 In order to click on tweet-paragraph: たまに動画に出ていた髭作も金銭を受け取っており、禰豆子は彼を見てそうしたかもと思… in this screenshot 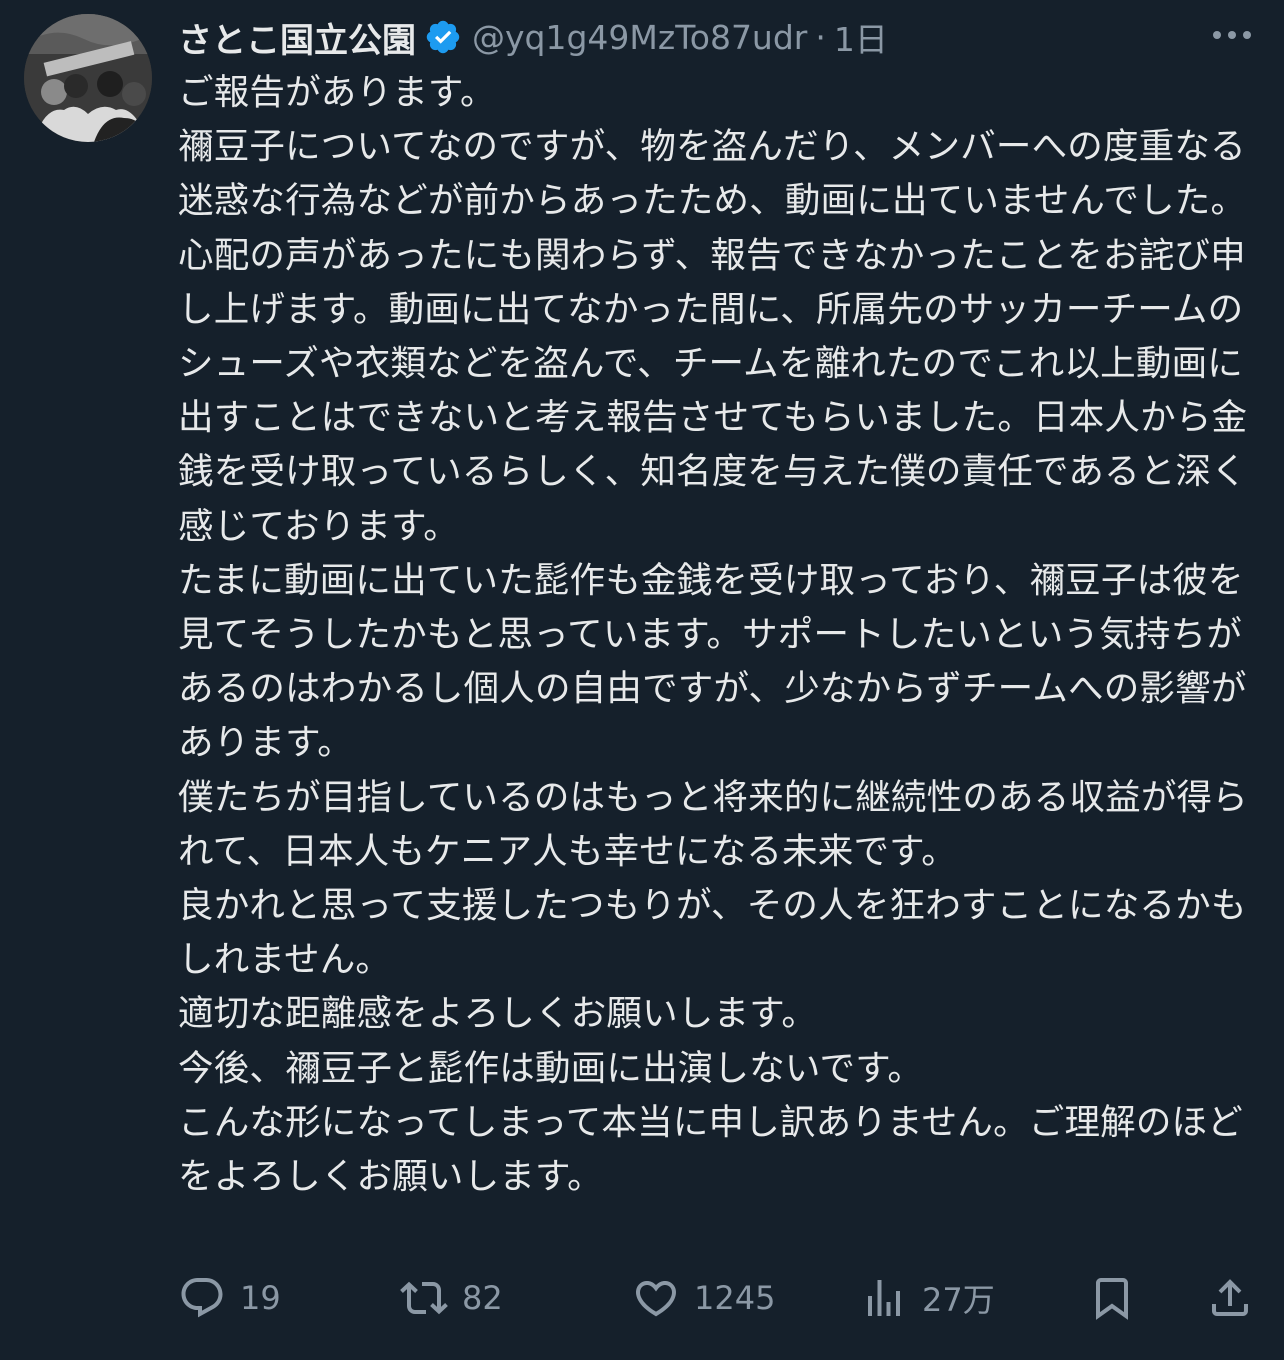, I will do `click(712, 661)`.